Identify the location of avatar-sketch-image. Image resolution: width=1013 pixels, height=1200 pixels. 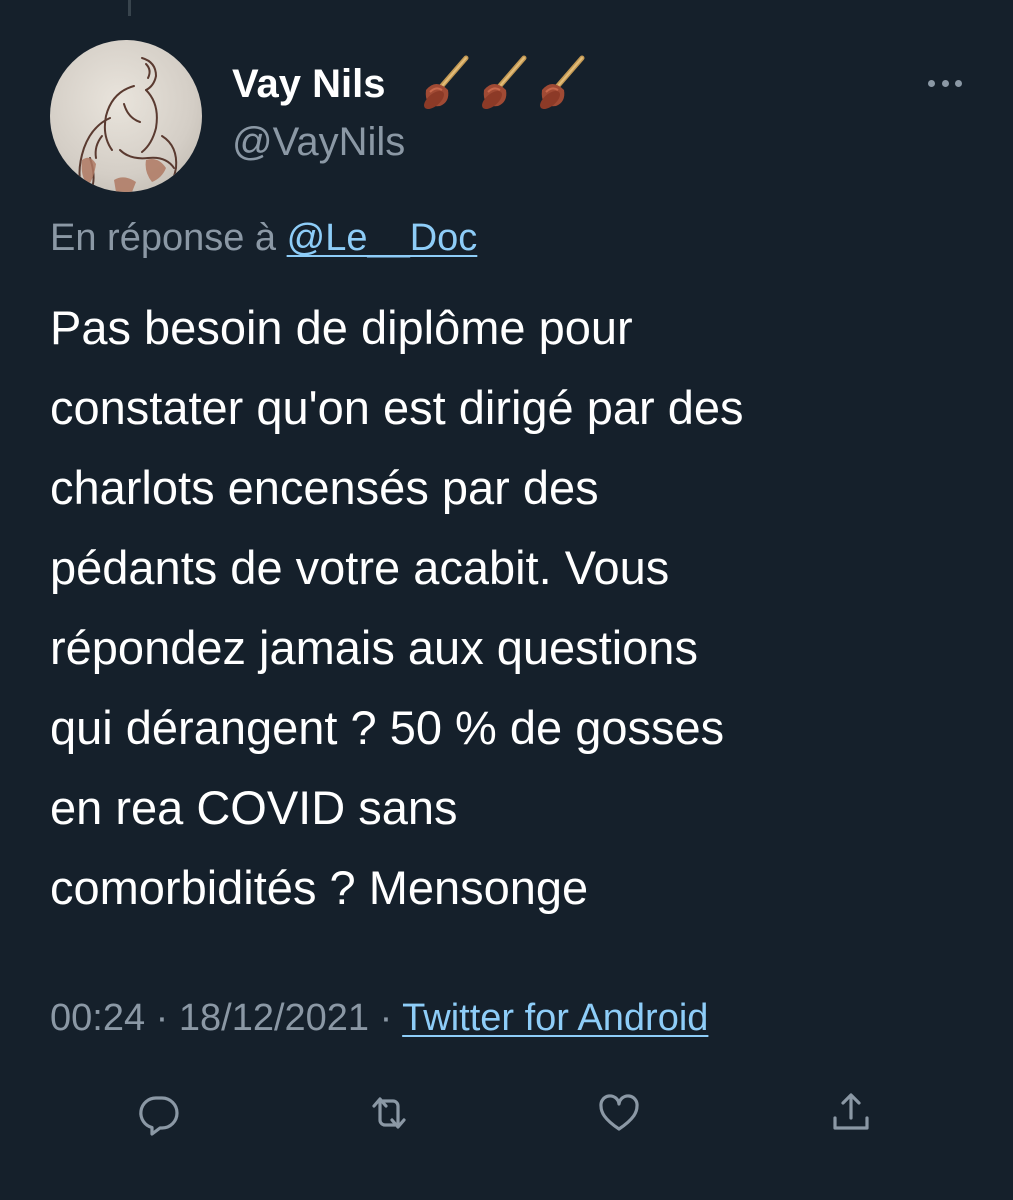
(128, 124).